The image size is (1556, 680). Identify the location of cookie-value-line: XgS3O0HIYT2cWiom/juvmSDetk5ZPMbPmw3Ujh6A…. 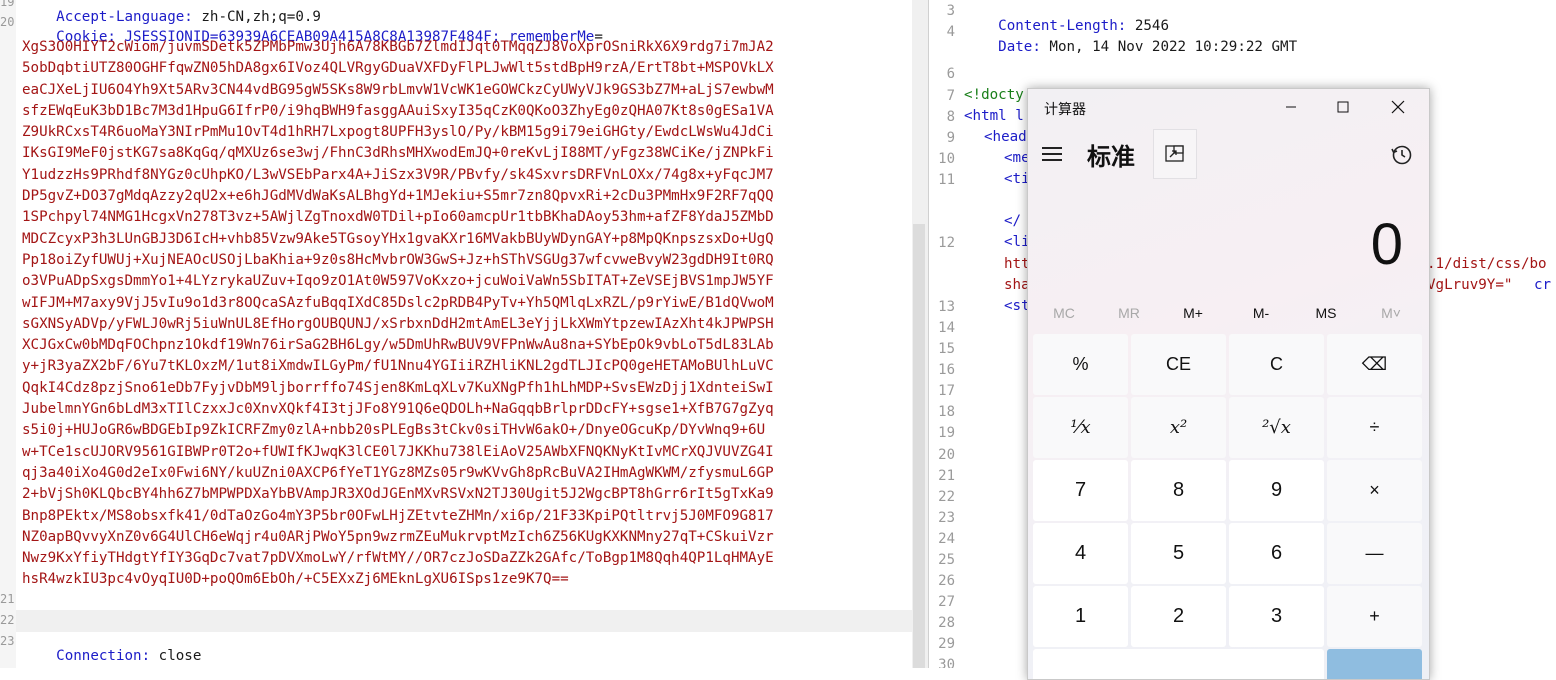
(398, 47).